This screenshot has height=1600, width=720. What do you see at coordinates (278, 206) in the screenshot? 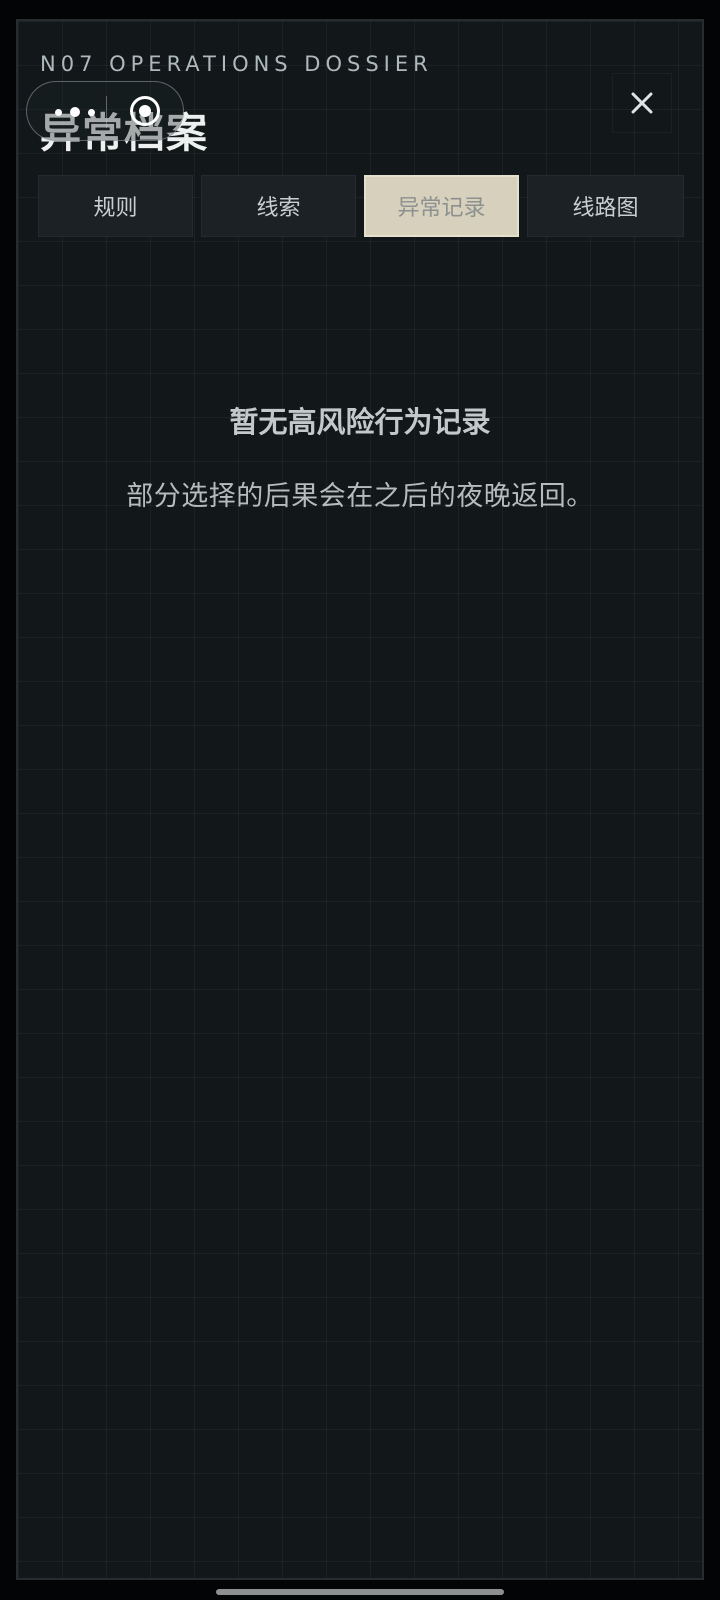
I see `tab-clues: 线索` at bounding box center [278, 206].